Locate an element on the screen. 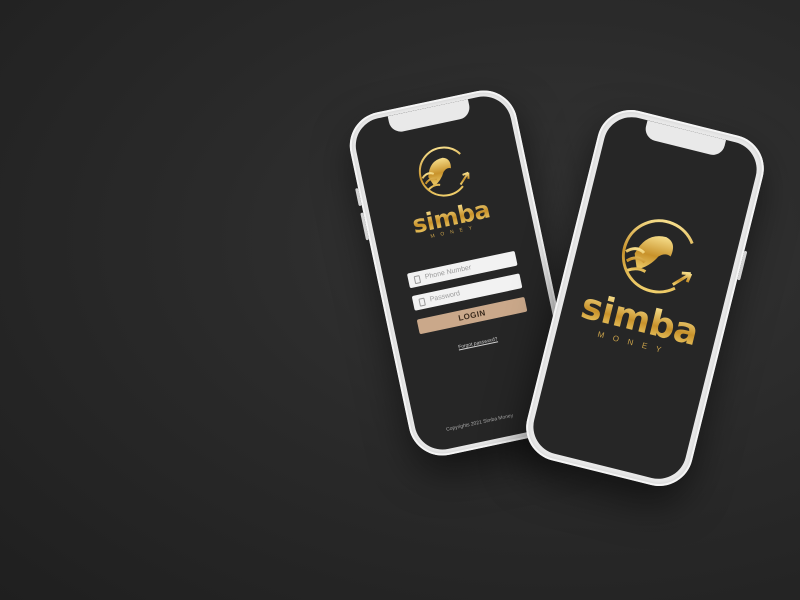  lion-logo-icon is located at coordinates (444, 171).